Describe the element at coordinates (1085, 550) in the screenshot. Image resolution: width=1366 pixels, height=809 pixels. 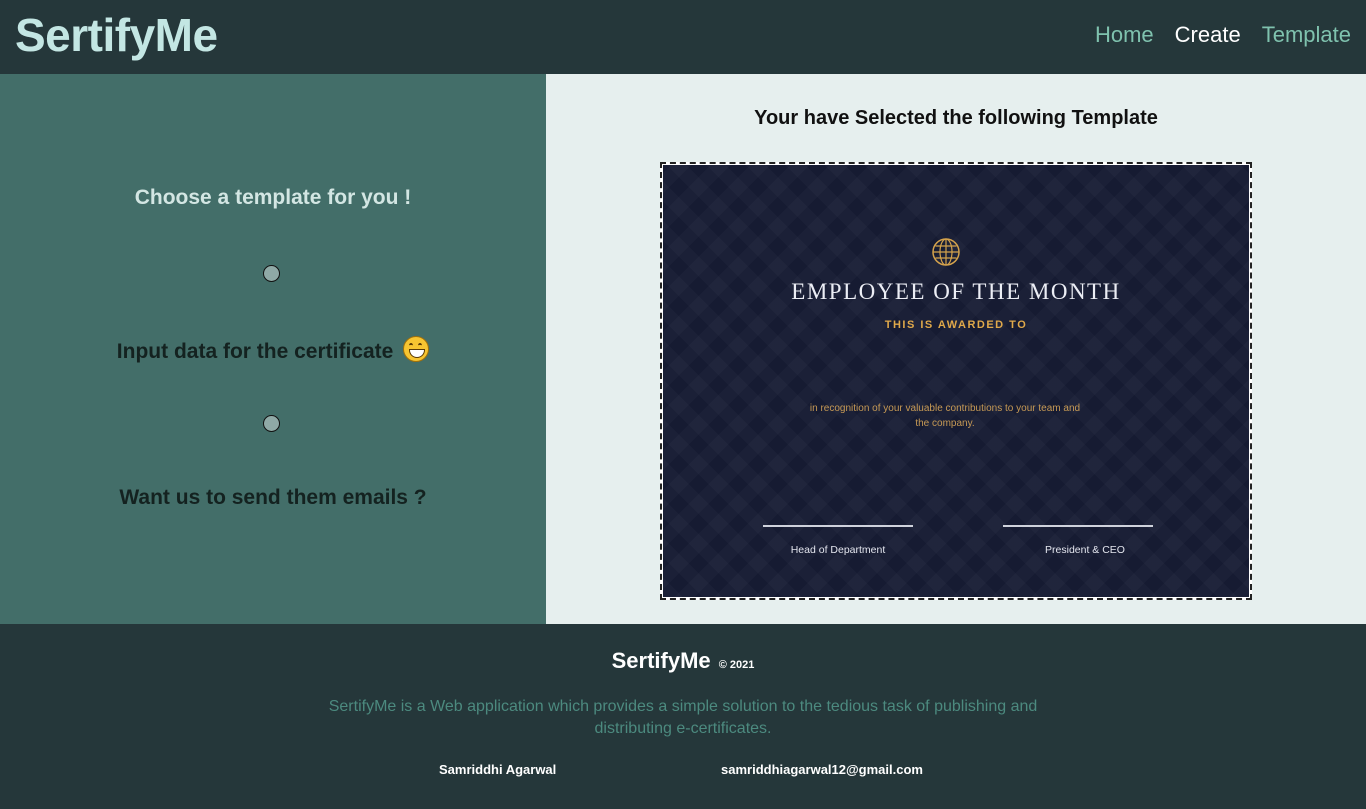
I see `signature-label-2: President & CEO` at that location.